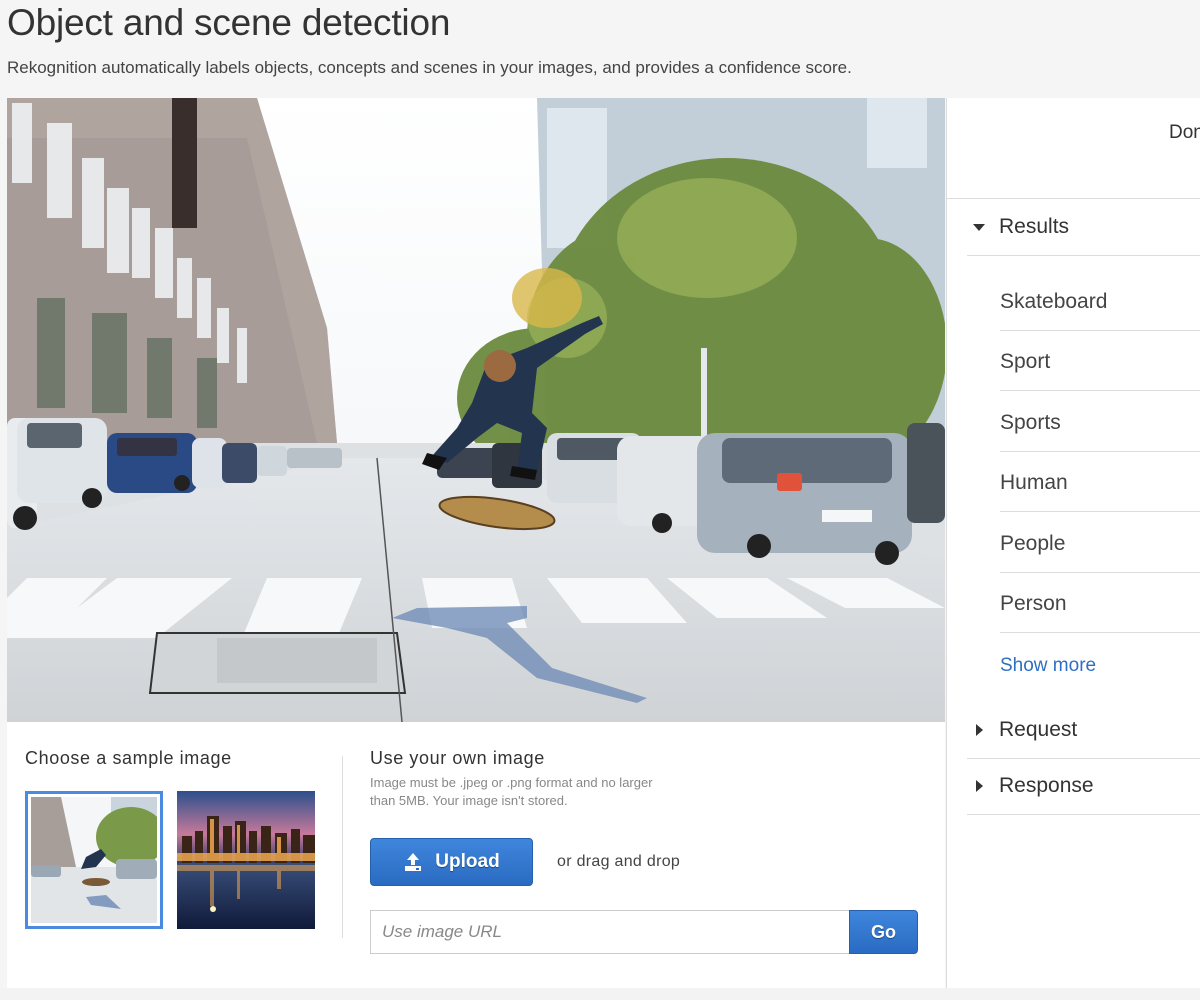 This screenshot has height=1000, width=1200. What do you see at coordinates (1083, 730) in the screenshot?
I see `request-accordion-toggle: Request` at bounding box center [1083, 730].